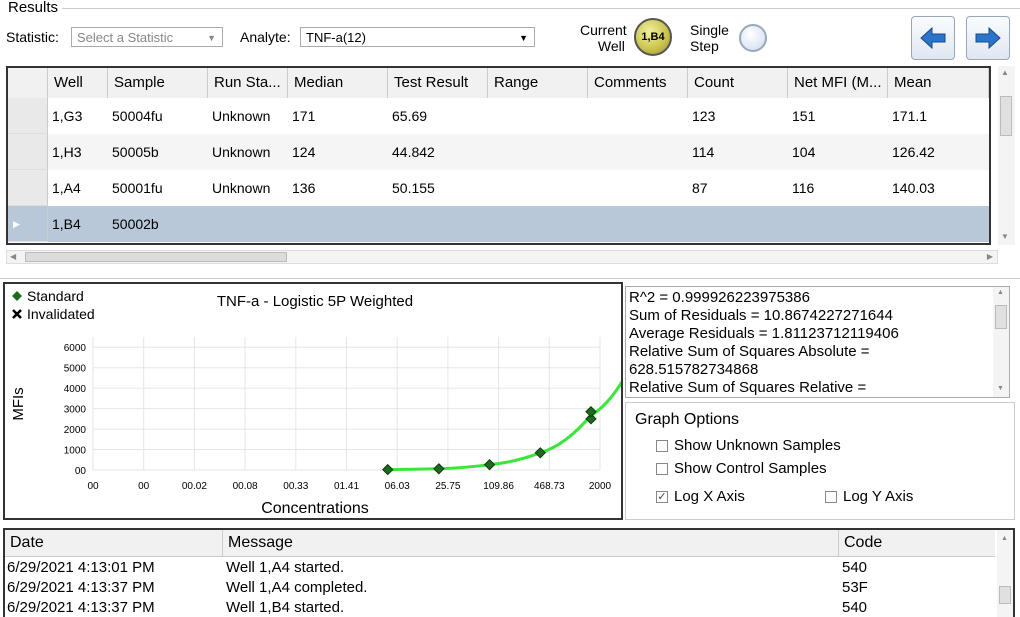 The width and height of the screenshot is (1020, 617). Describe the element at coordinates (709, 30) in the screenshot. I see `single-step-label-line1: Single` at that location.